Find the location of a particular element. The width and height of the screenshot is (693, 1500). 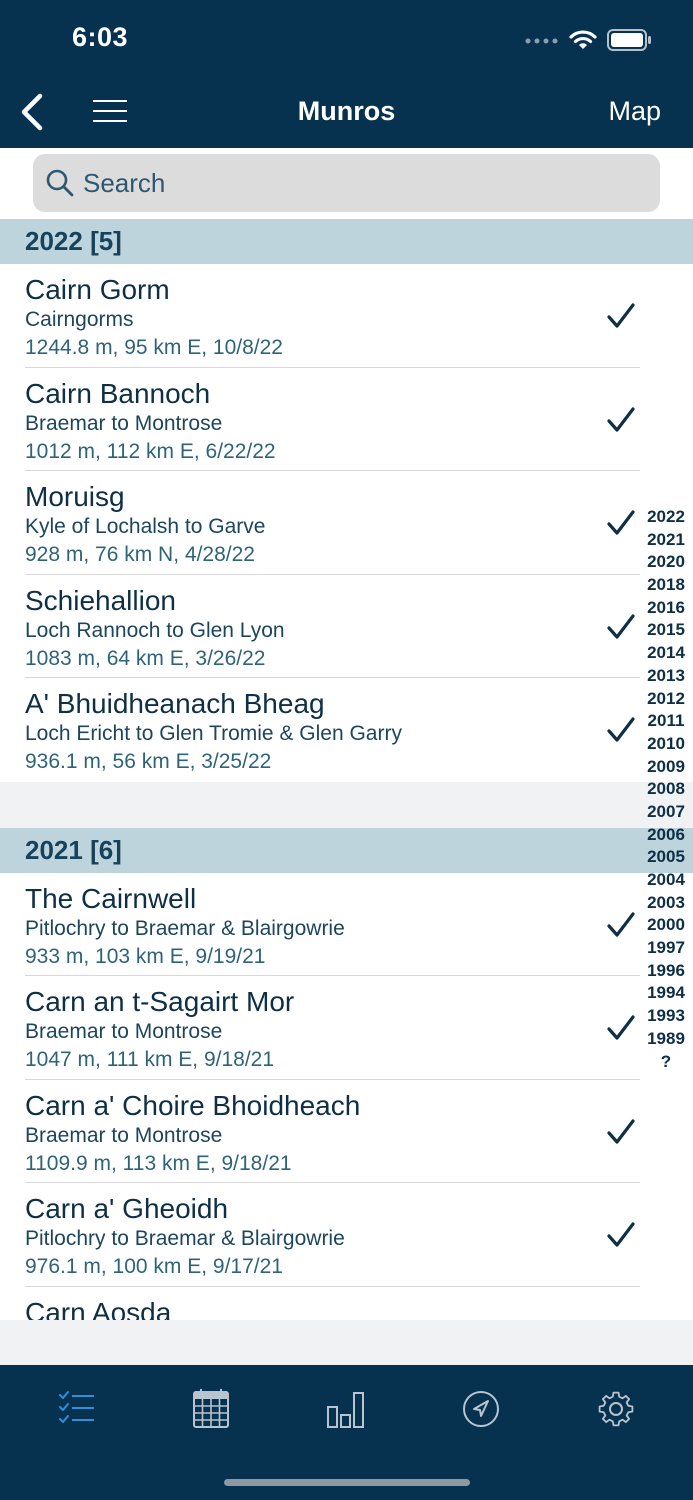

home-indicator is located at coordinates (347, 1482).